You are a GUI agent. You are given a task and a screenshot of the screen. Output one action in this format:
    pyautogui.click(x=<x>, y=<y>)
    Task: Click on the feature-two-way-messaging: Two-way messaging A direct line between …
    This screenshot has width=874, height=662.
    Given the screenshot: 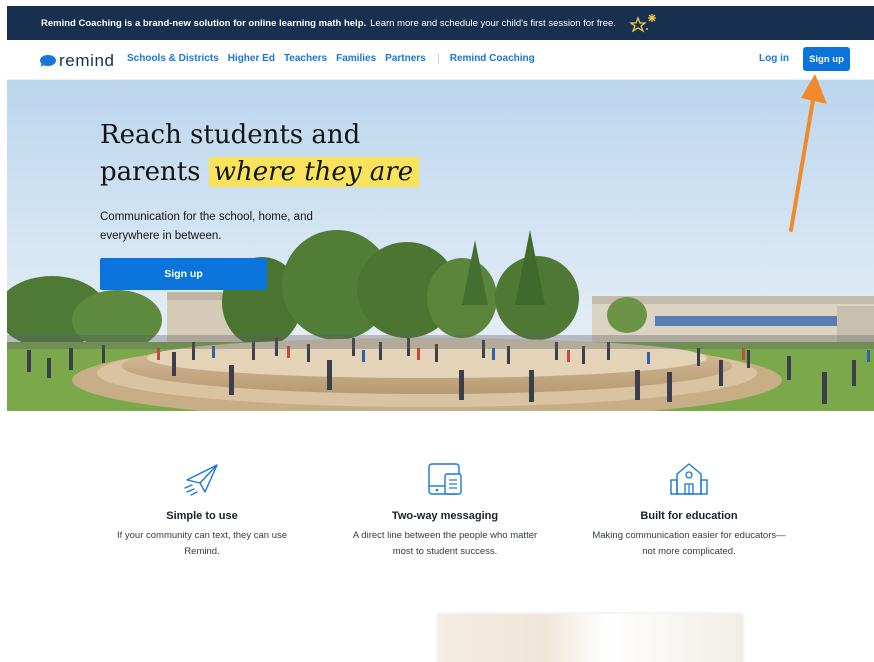 What is the action you would take?
    pyautogui.click(x=445, y=511)
    